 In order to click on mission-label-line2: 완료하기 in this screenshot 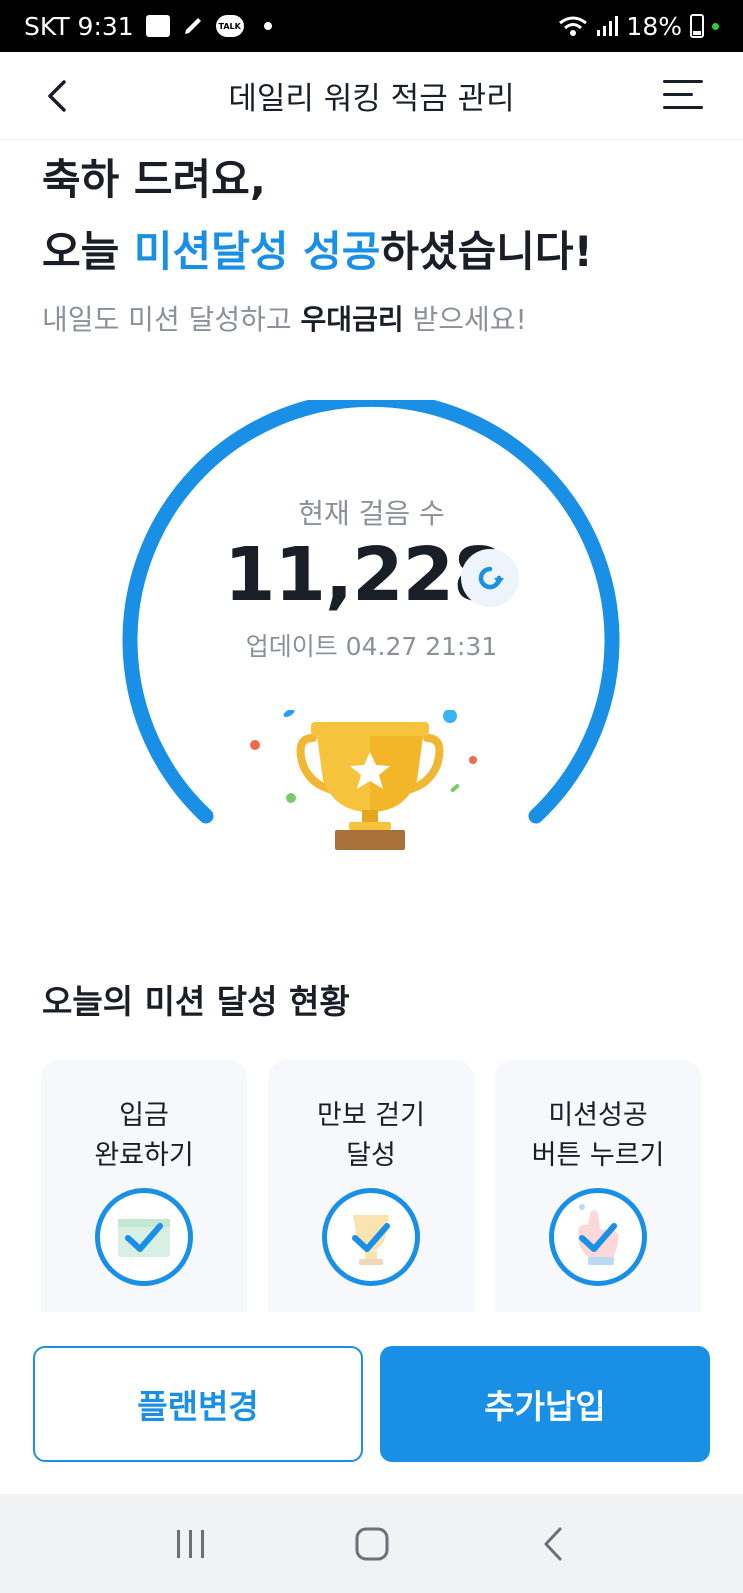, I will do `click(144, 1155)`.